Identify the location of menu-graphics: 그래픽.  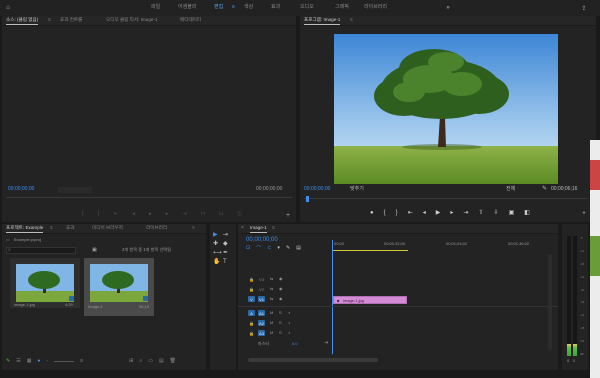
(342, 7).